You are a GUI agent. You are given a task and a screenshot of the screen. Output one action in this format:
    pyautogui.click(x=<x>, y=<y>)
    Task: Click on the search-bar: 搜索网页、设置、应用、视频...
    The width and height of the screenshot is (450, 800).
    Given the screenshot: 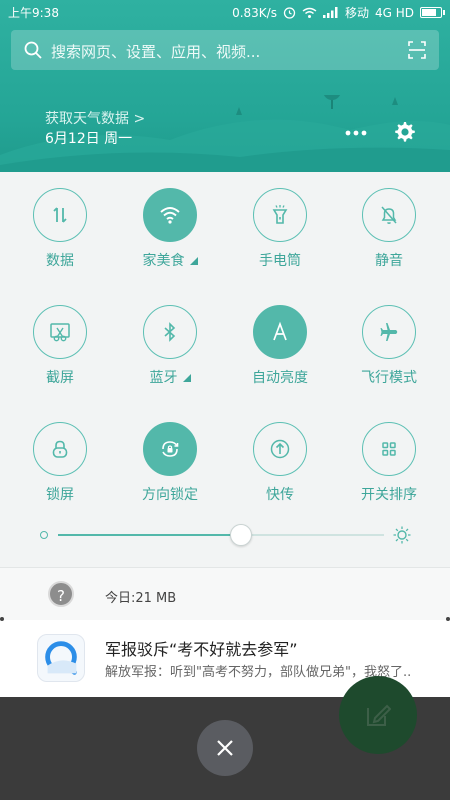 What is the action you would take?
    pyautogui.click(x=225, y=50)
    